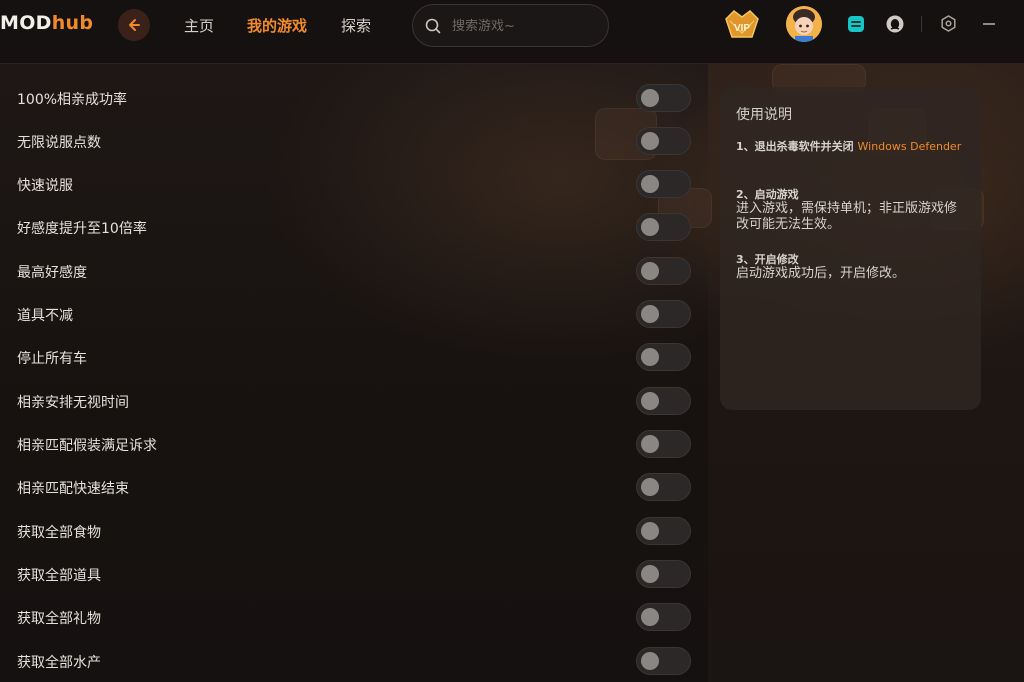 The width and height of the screenshot is (1024, 682). What do you see at coordinates (59, 533) in the screenshot?
I see `mod-label: 获取全部食物` at bounding box center [59, 533].